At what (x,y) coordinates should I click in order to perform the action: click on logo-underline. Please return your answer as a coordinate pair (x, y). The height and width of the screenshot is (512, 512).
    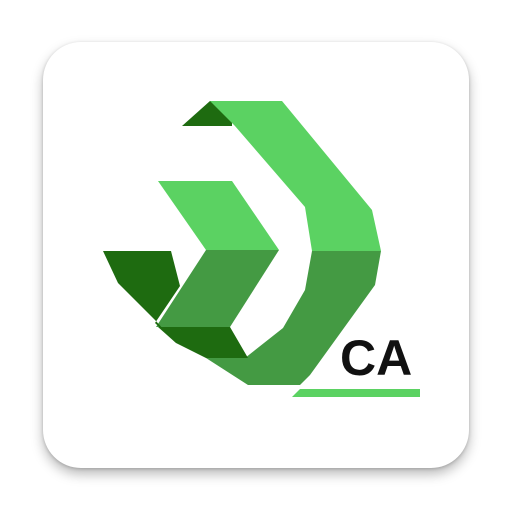
    Looking at the image, I should click on (356, 393).